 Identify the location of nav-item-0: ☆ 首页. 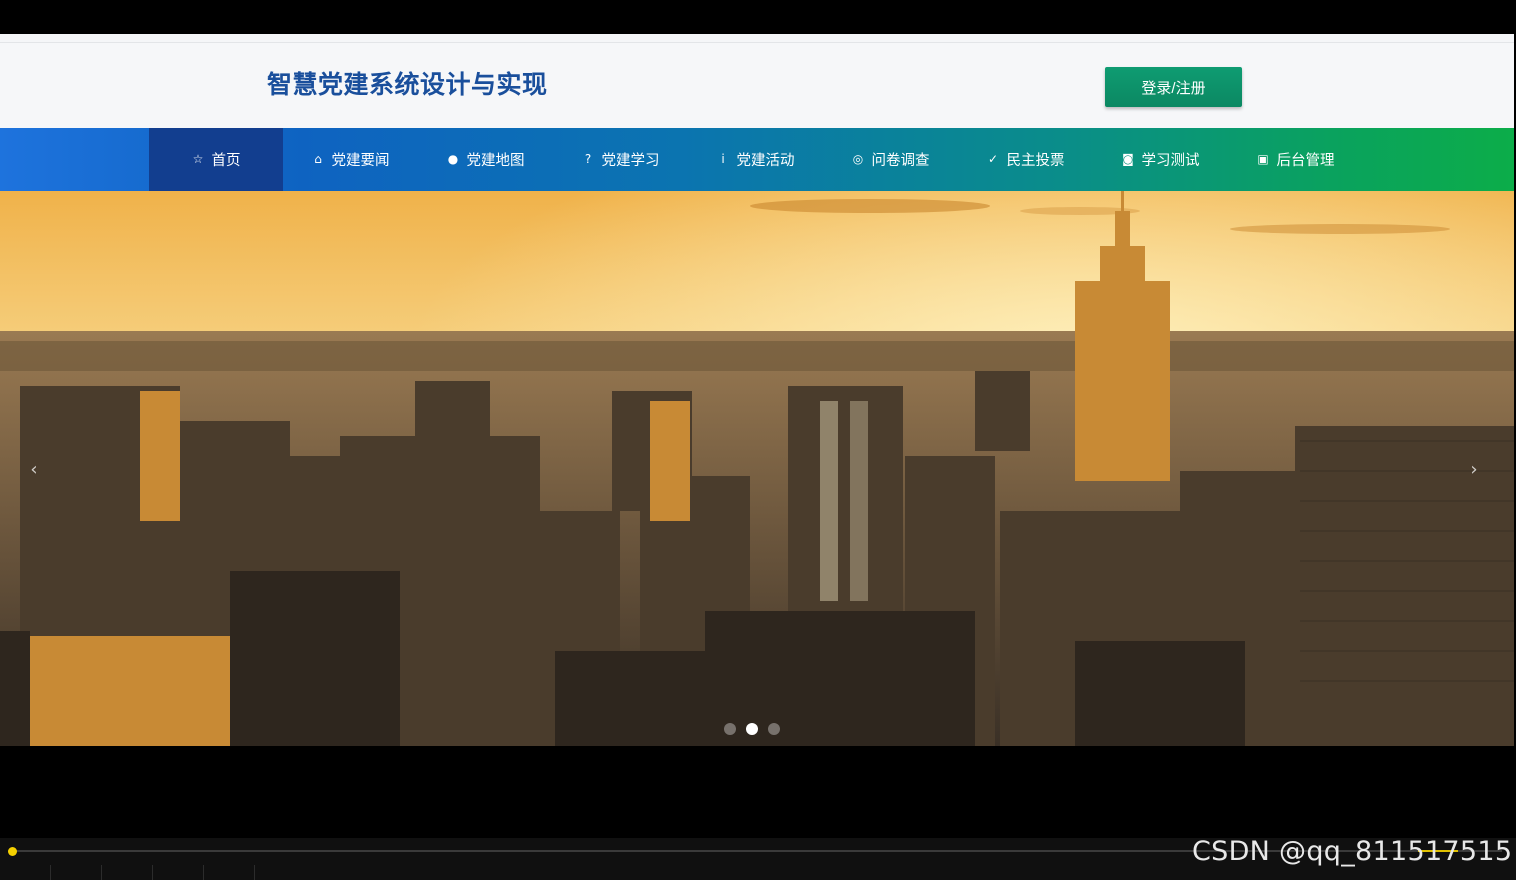
(216, 159).